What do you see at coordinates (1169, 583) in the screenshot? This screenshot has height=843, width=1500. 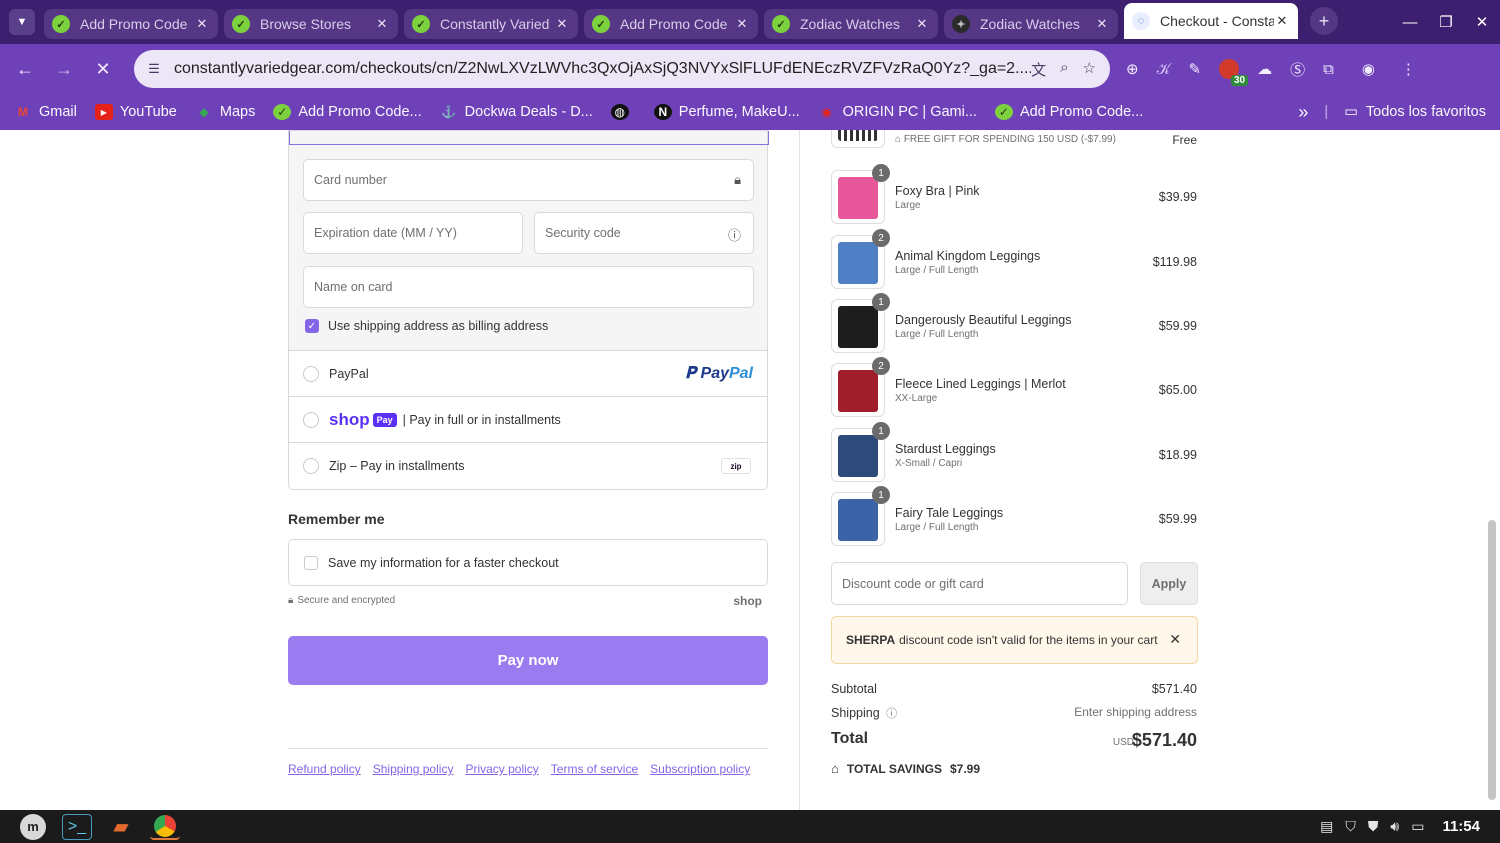 I see `apply-discount-button: Apply` at bounding box center [1169, 583].